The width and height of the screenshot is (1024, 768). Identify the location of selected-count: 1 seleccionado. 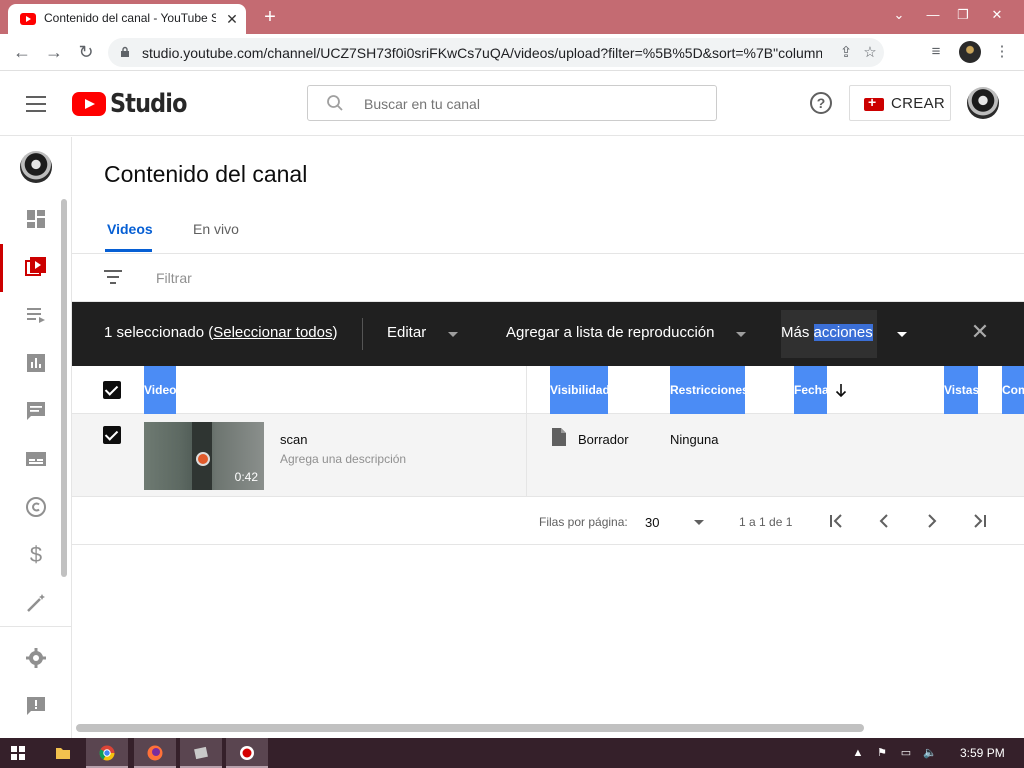
(154, 332).